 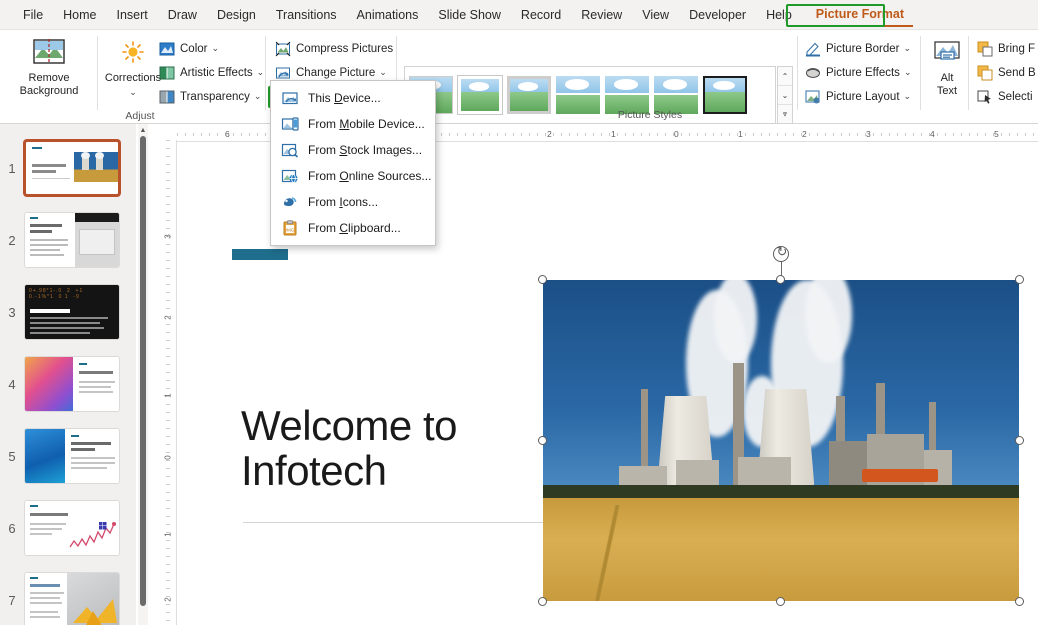 What do you see at coordinates (947, 90) in the screenshot?
I see `alt-text-label-line2: Text` at bounding box center [947, 90].